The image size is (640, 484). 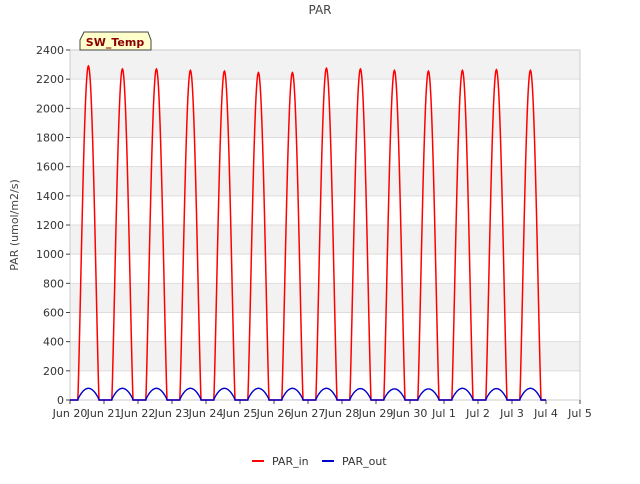 What do you see at coordinates (70, 413) in the screenshot?
I see `x-tick-label: Jun 20` at bounding box center [70, 413].